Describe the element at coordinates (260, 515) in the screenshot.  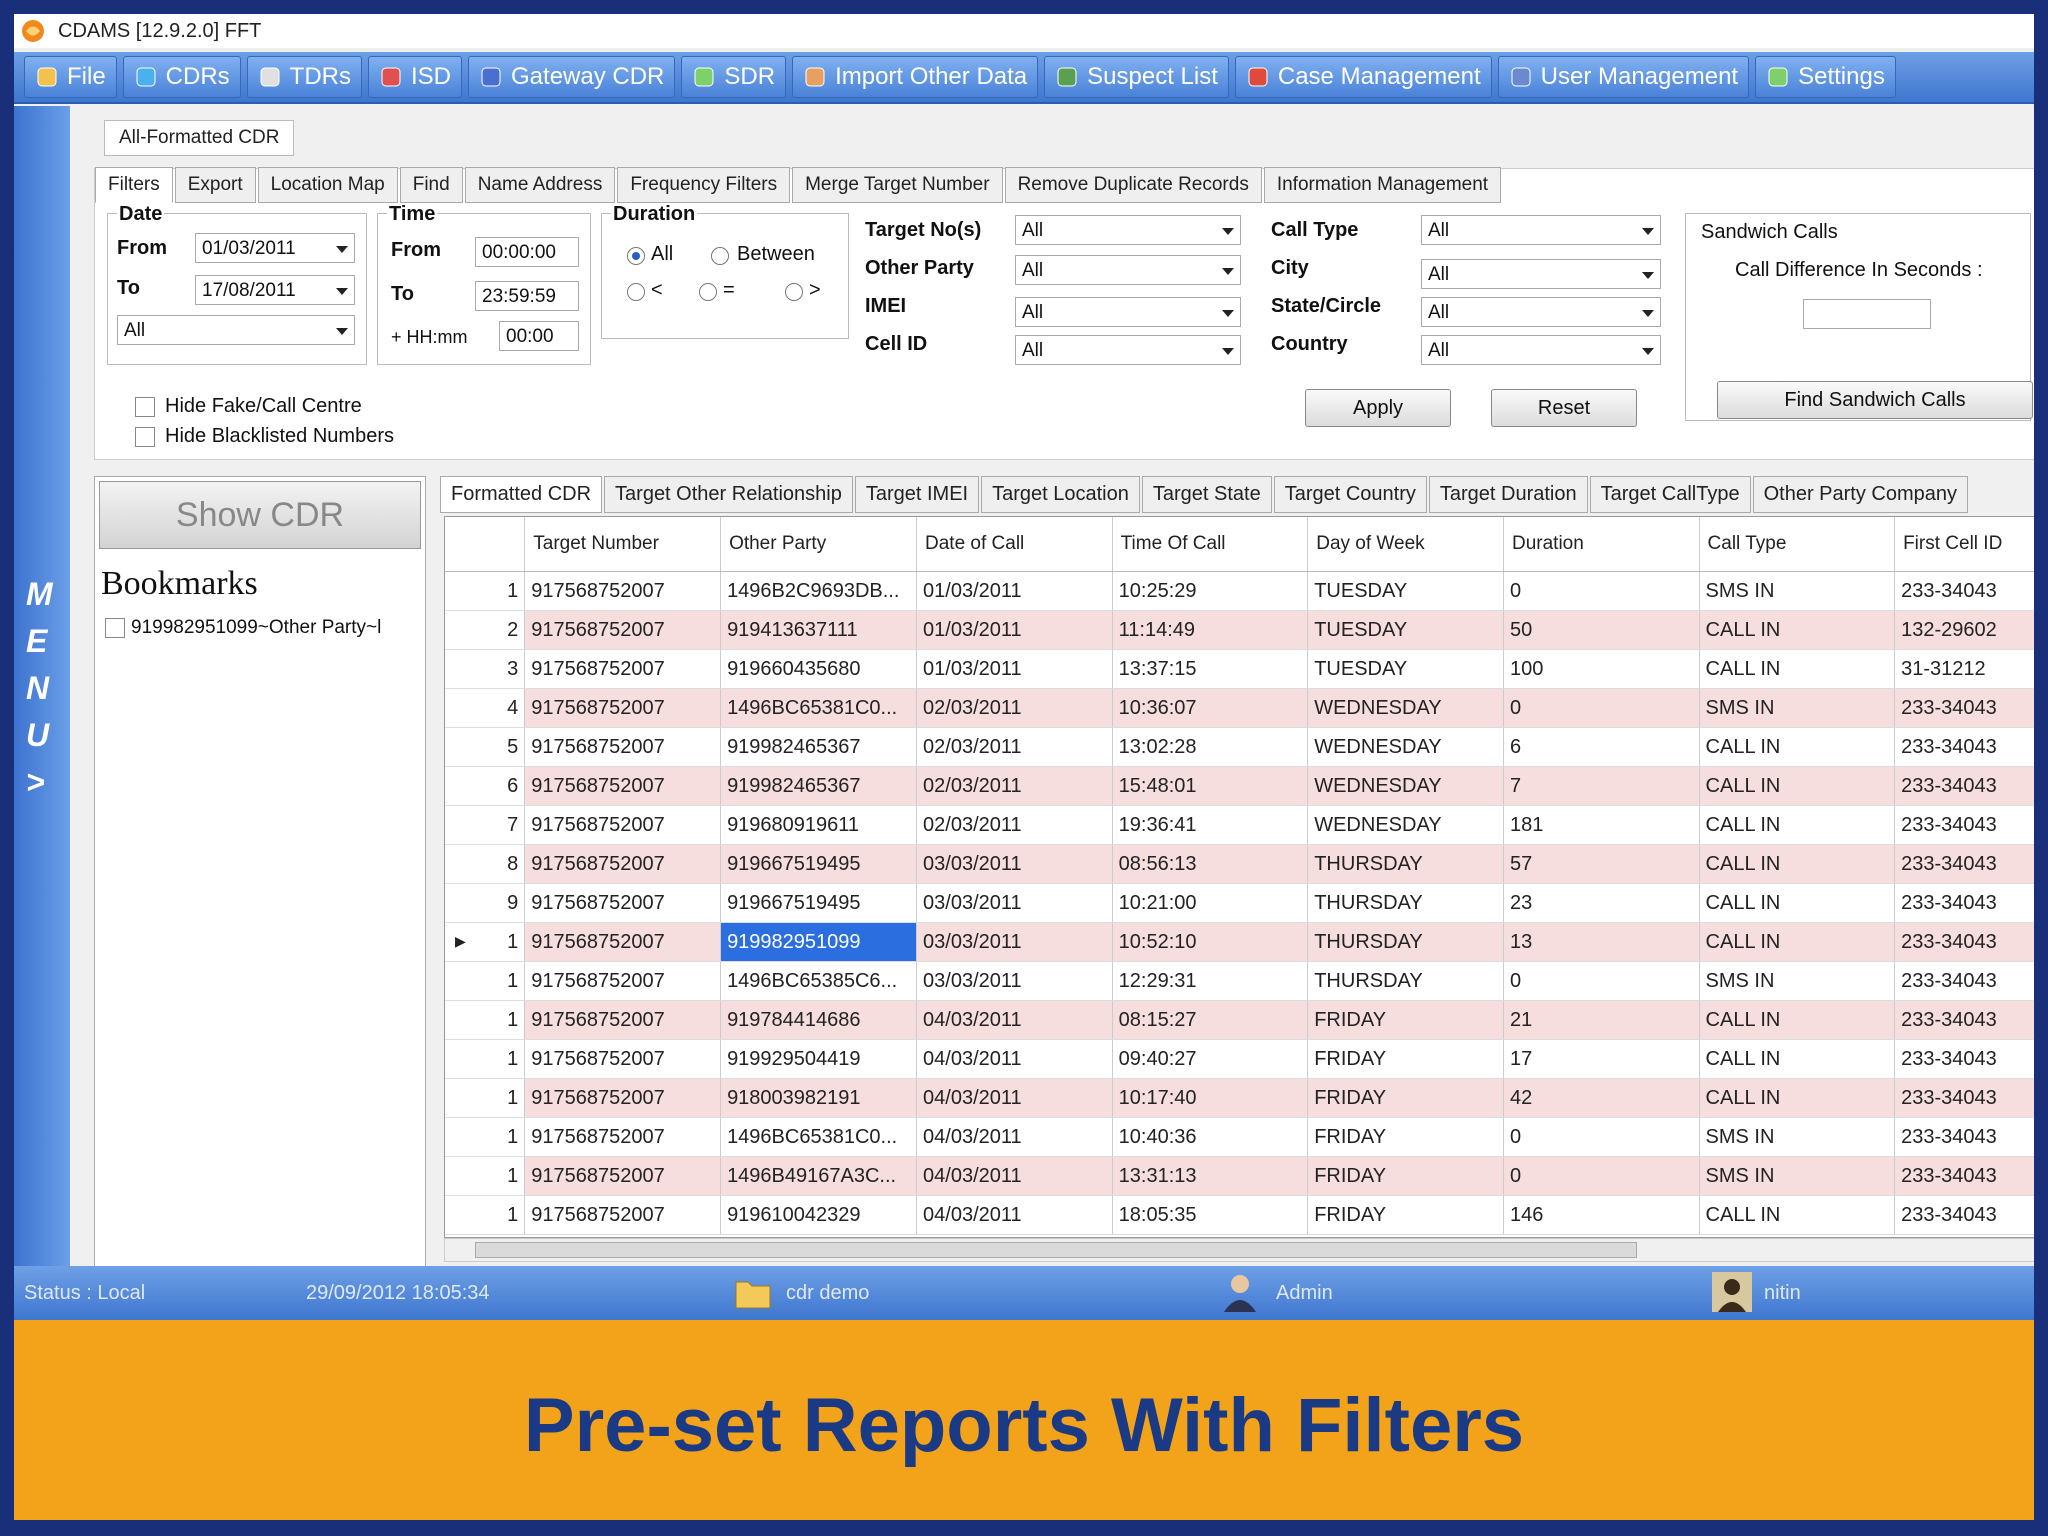
I see `show-cdr-button: Show CDR` at that location.